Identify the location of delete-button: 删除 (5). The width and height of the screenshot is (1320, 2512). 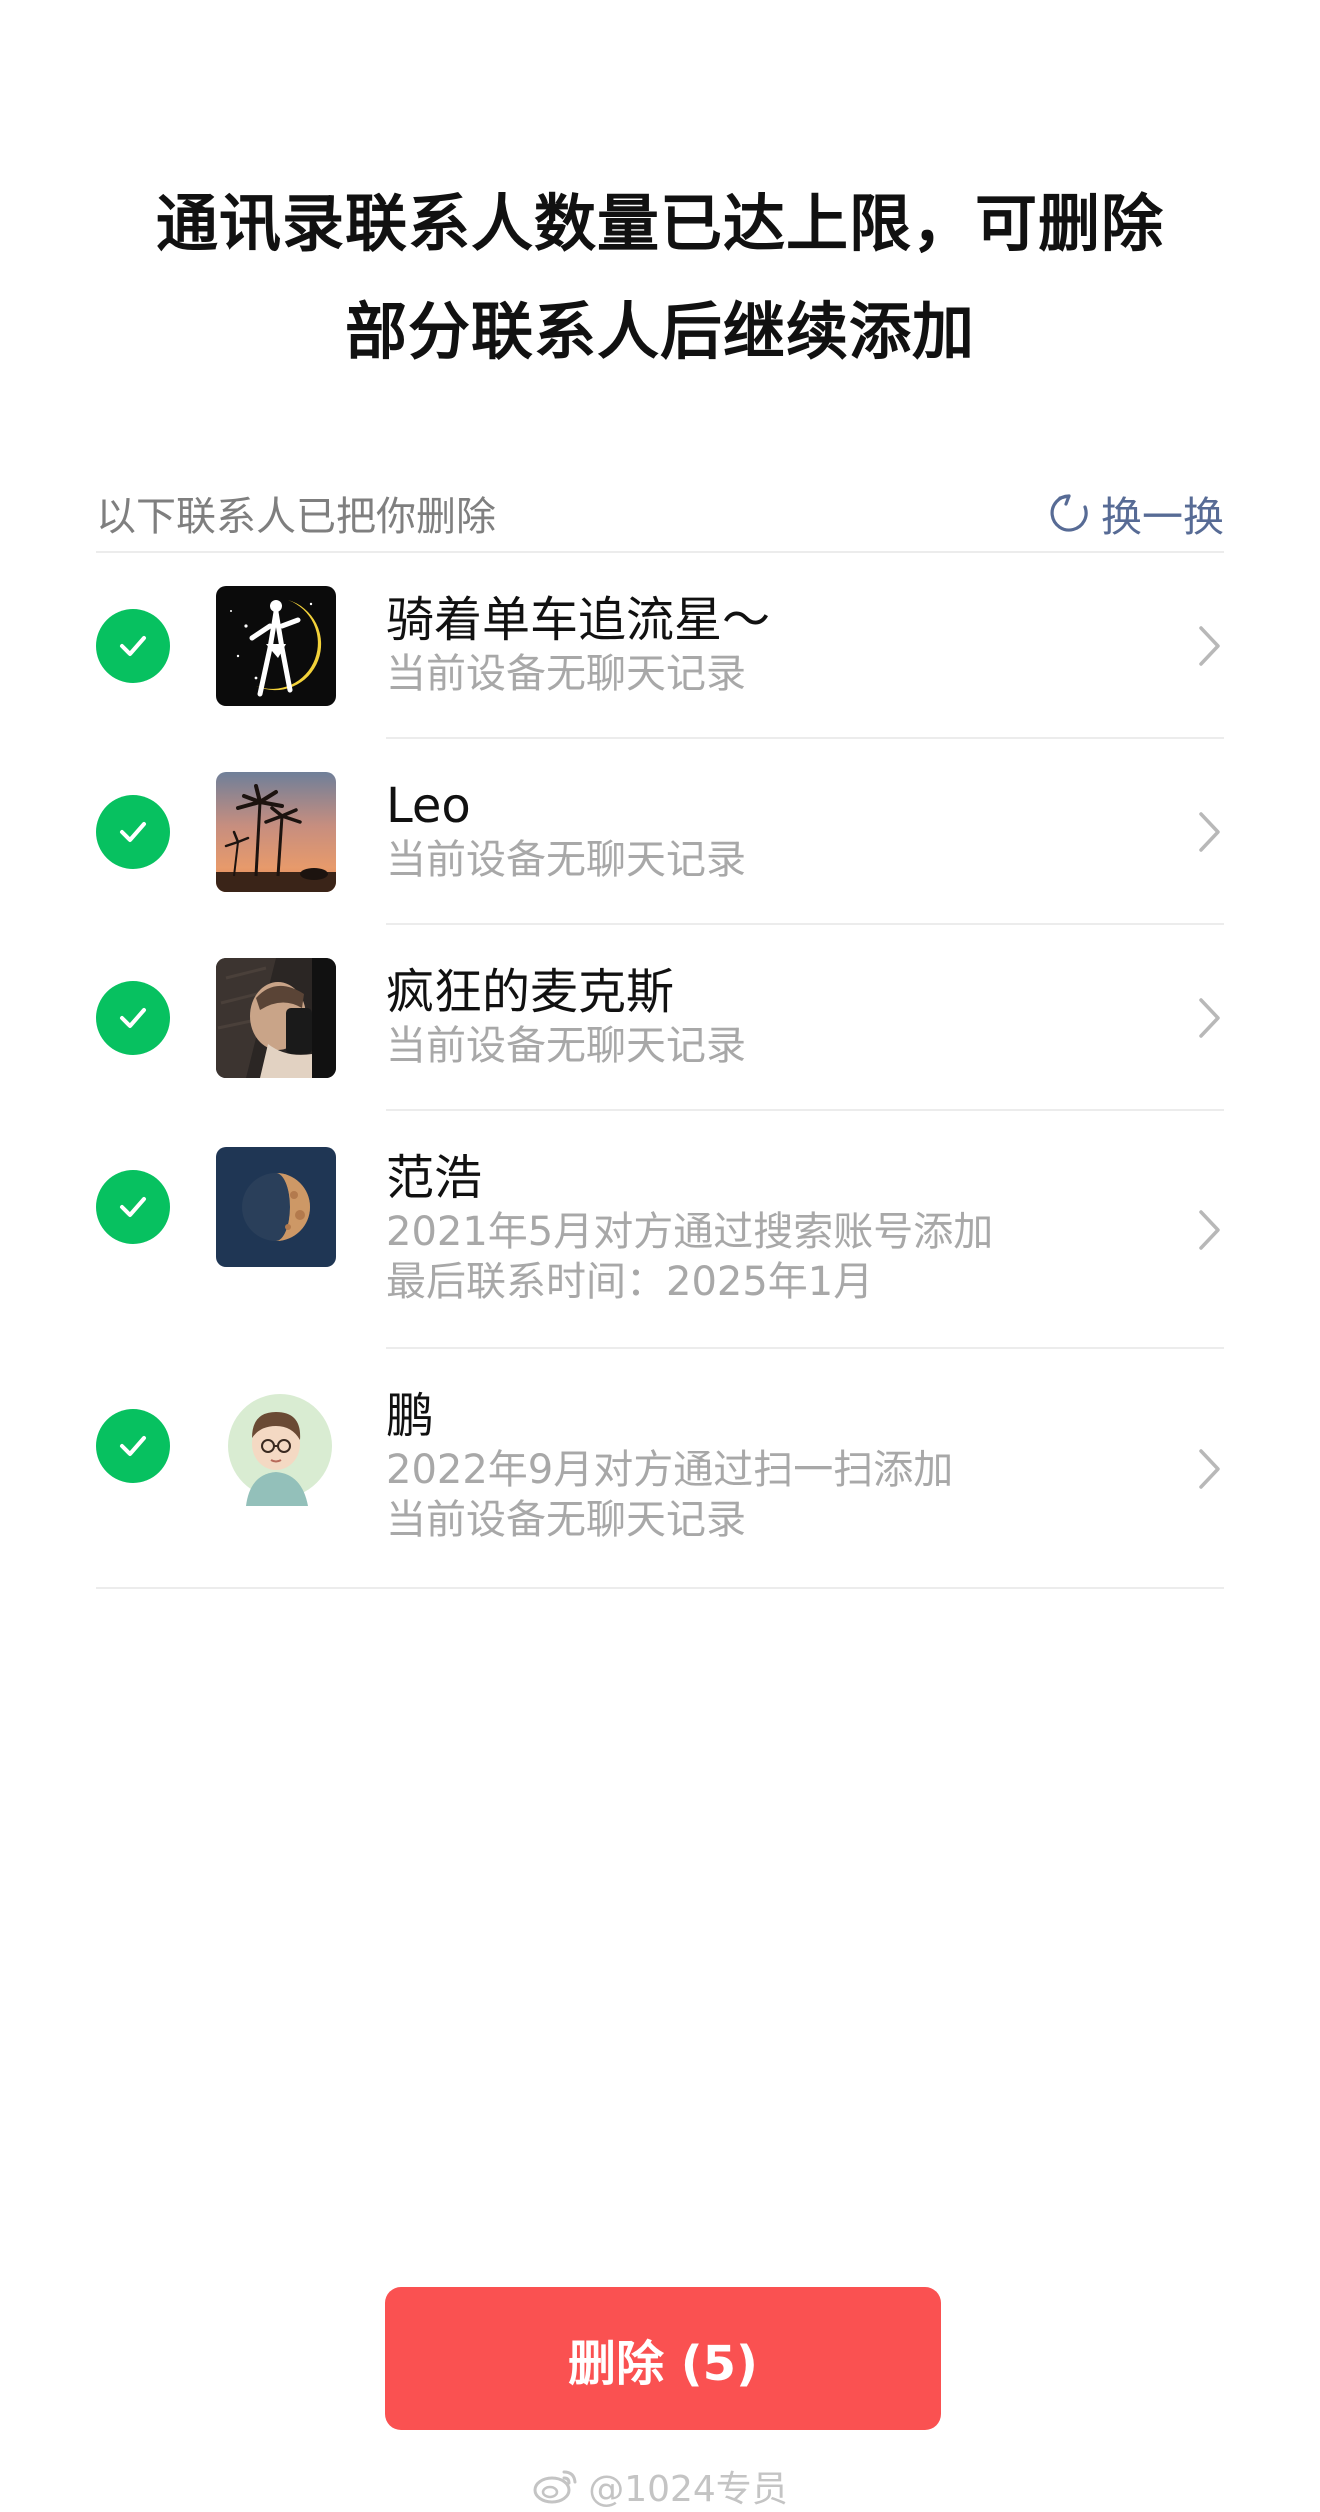
(663, 2358).